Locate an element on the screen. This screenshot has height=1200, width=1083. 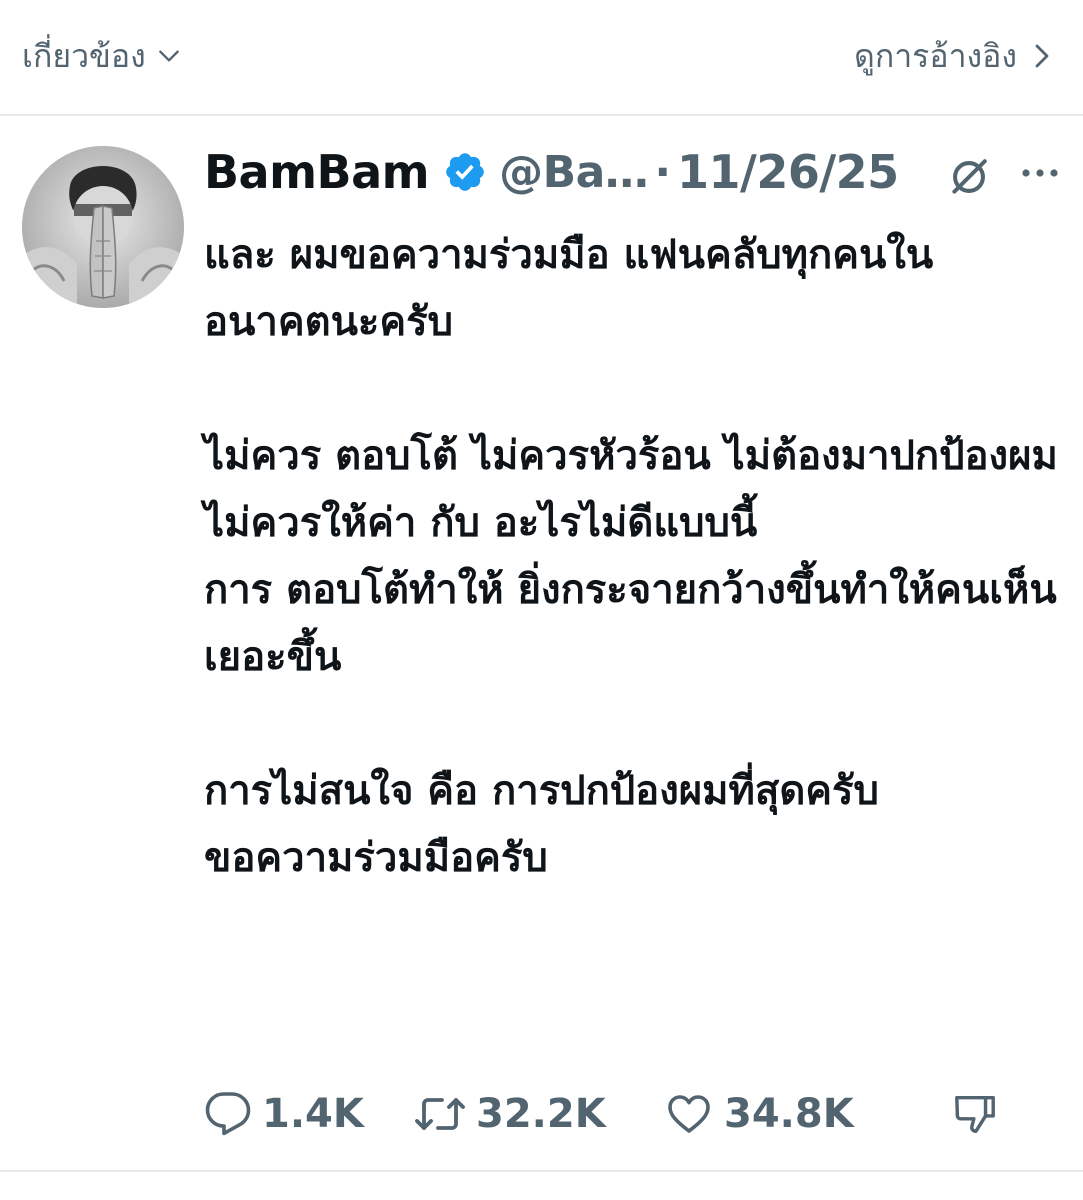
like-button: 34.8K is located at coordinates (759, 1114).